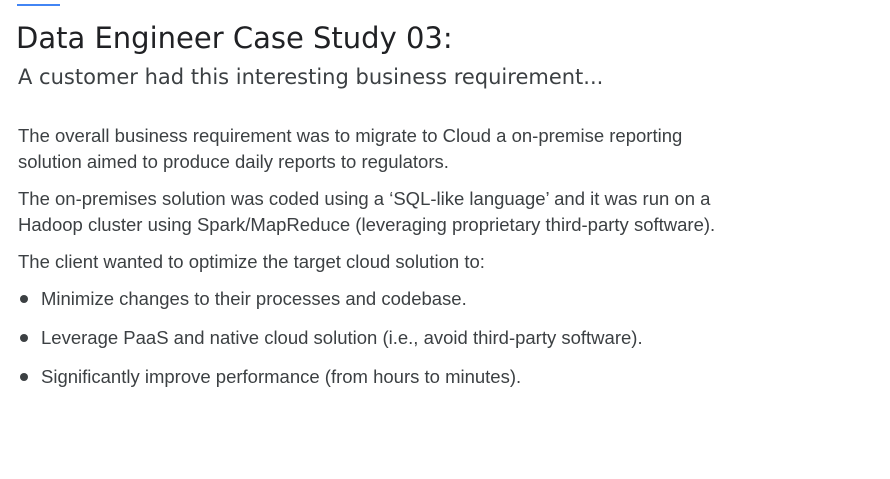 The width and height of the screenshot is (890, 479). What do you see at coordinates (234, 38) in the screenshot?
I see `slide-title: Data Engineer Case Study 03:` at bounding box center [234, 38].